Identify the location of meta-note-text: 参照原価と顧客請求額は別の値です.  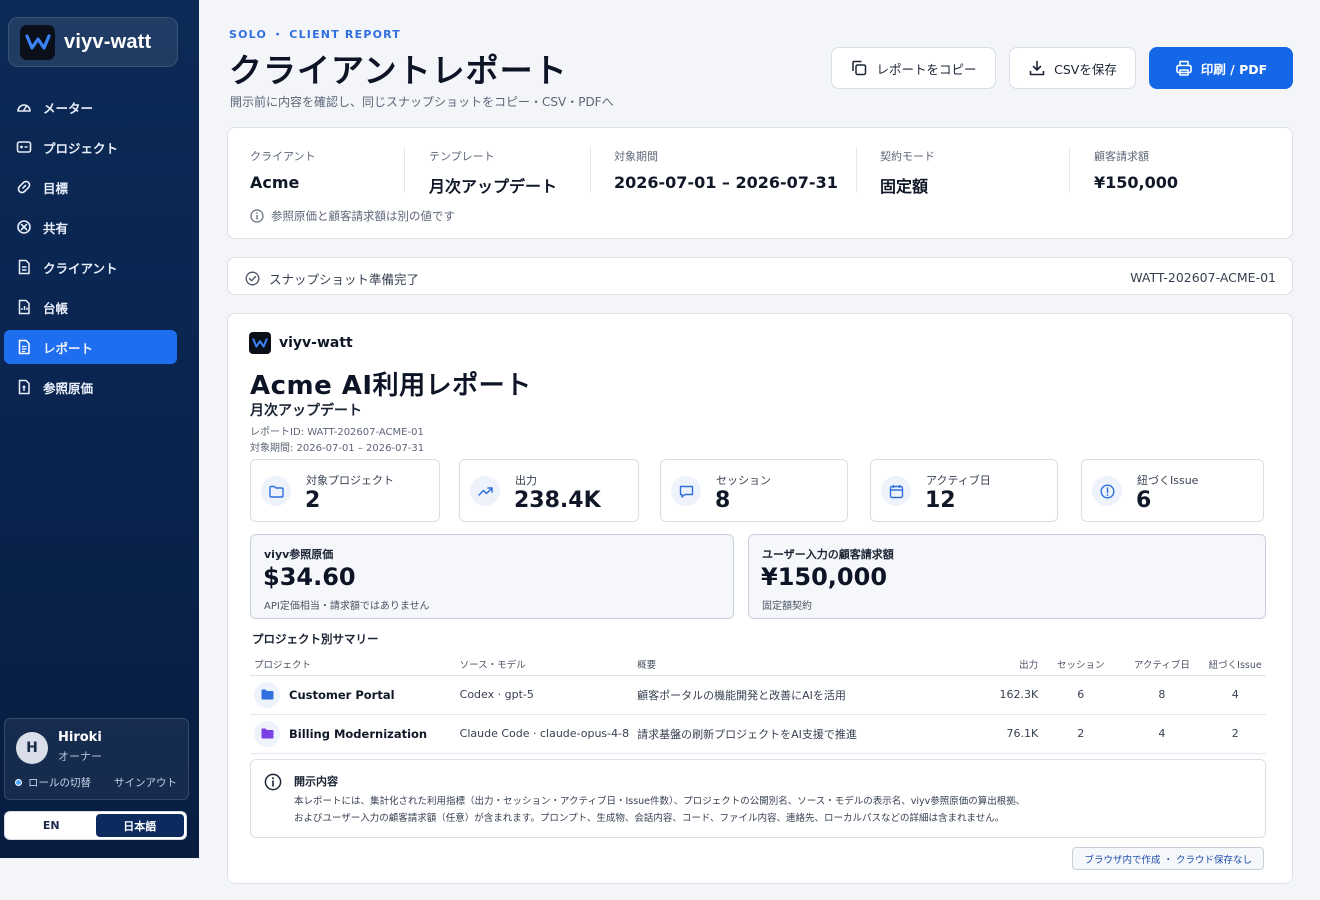
(363, 216).